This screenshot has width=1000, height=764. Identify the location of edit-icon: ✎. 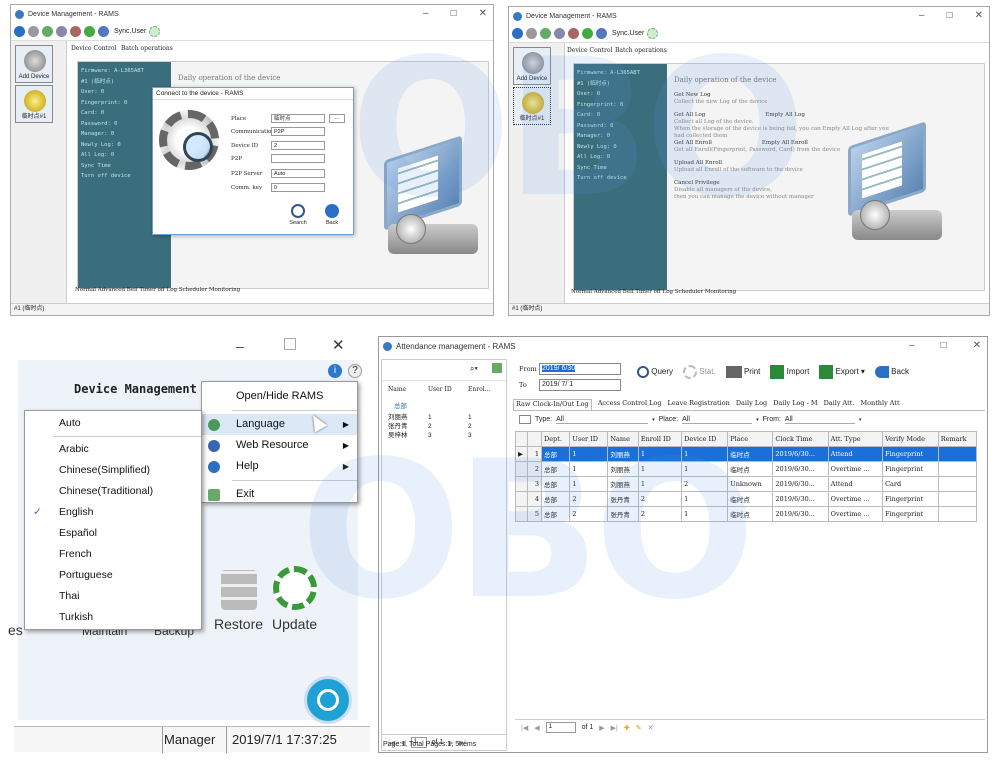
(639, 728).